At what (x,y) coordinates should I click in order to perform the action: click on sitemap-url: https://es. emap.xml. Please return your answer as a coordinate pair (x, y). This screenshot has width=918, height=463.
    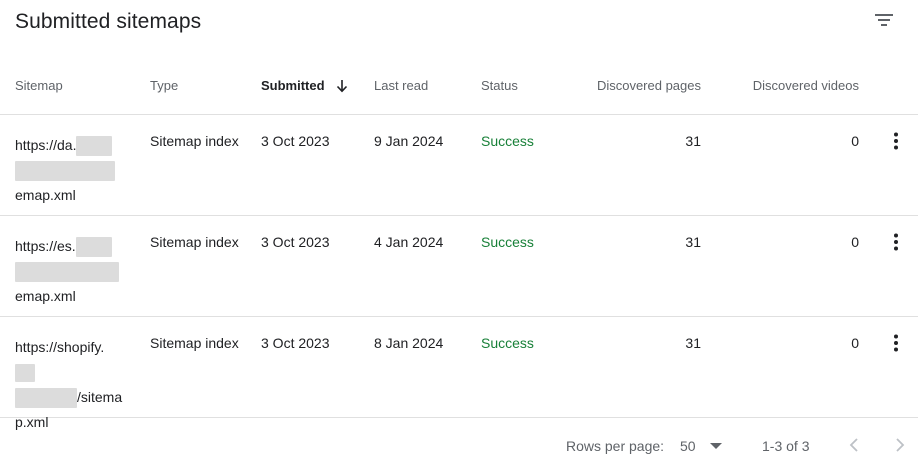
    Looking at the image, I should click on (69, 271).